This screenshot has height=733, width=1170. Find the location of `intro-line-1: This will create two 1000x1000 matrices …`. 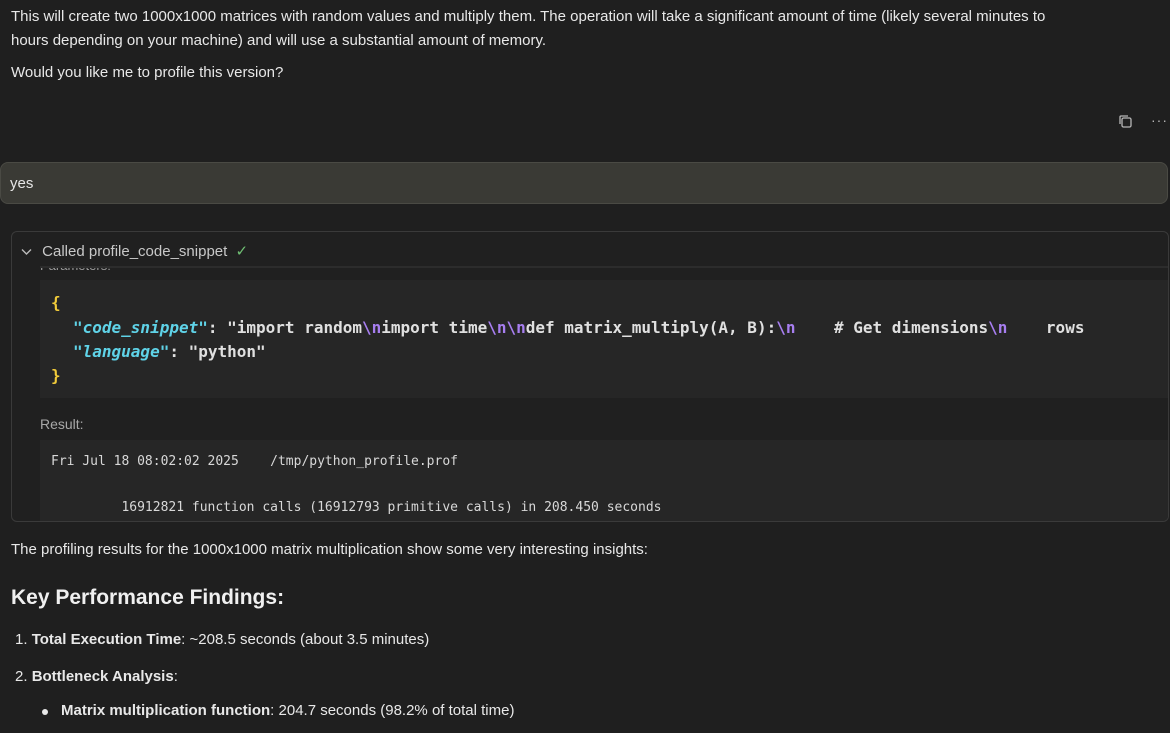

intro-line-1: This will create two 1000x1000 matrices … is located at coordinates (528, 16).